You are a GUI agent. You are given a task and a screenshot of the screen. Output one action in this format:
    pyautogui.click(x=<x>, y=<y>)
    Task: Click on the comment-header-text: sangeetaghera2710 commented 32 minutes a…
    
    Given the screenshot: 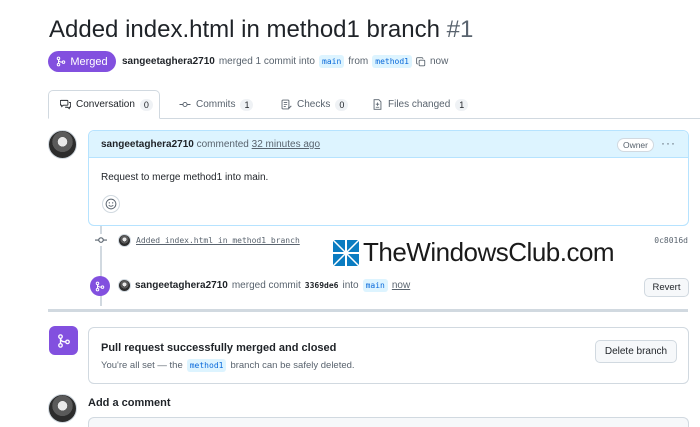 What is the action you would take?
    pyautogui.click(x=210, y=144)
    